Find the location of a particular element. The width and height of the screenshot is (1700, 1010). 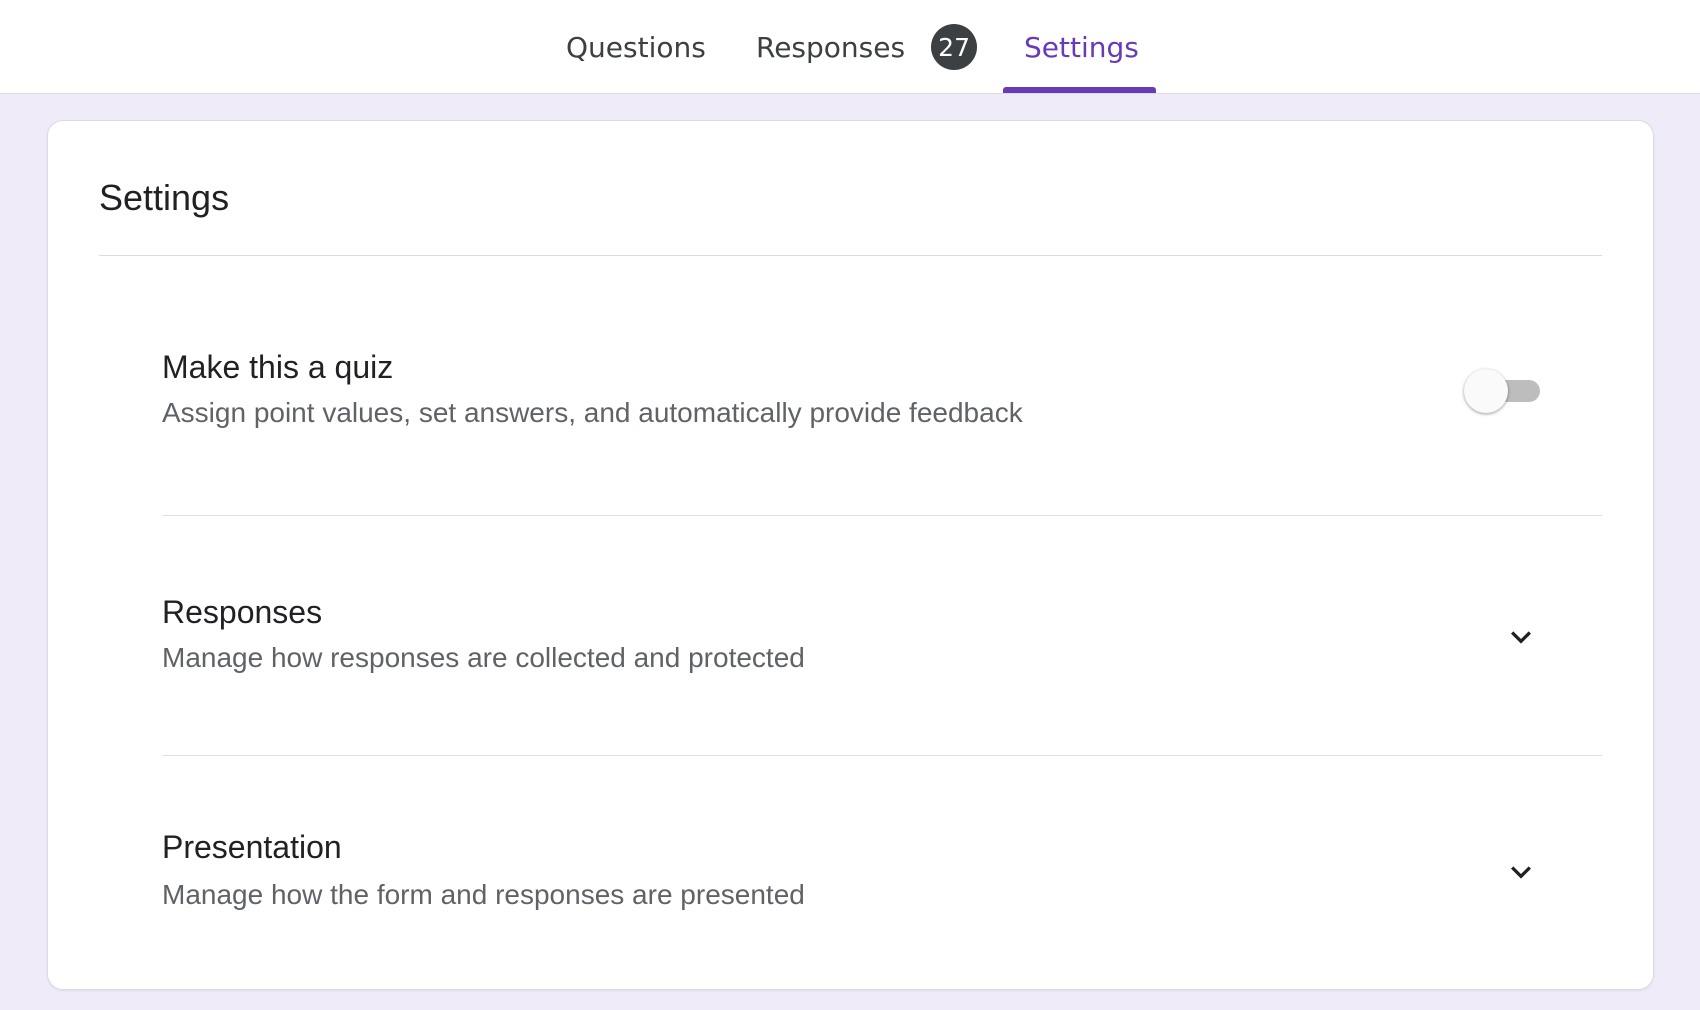

tab-questions-label: Questions is located at coordinates (636, 47).